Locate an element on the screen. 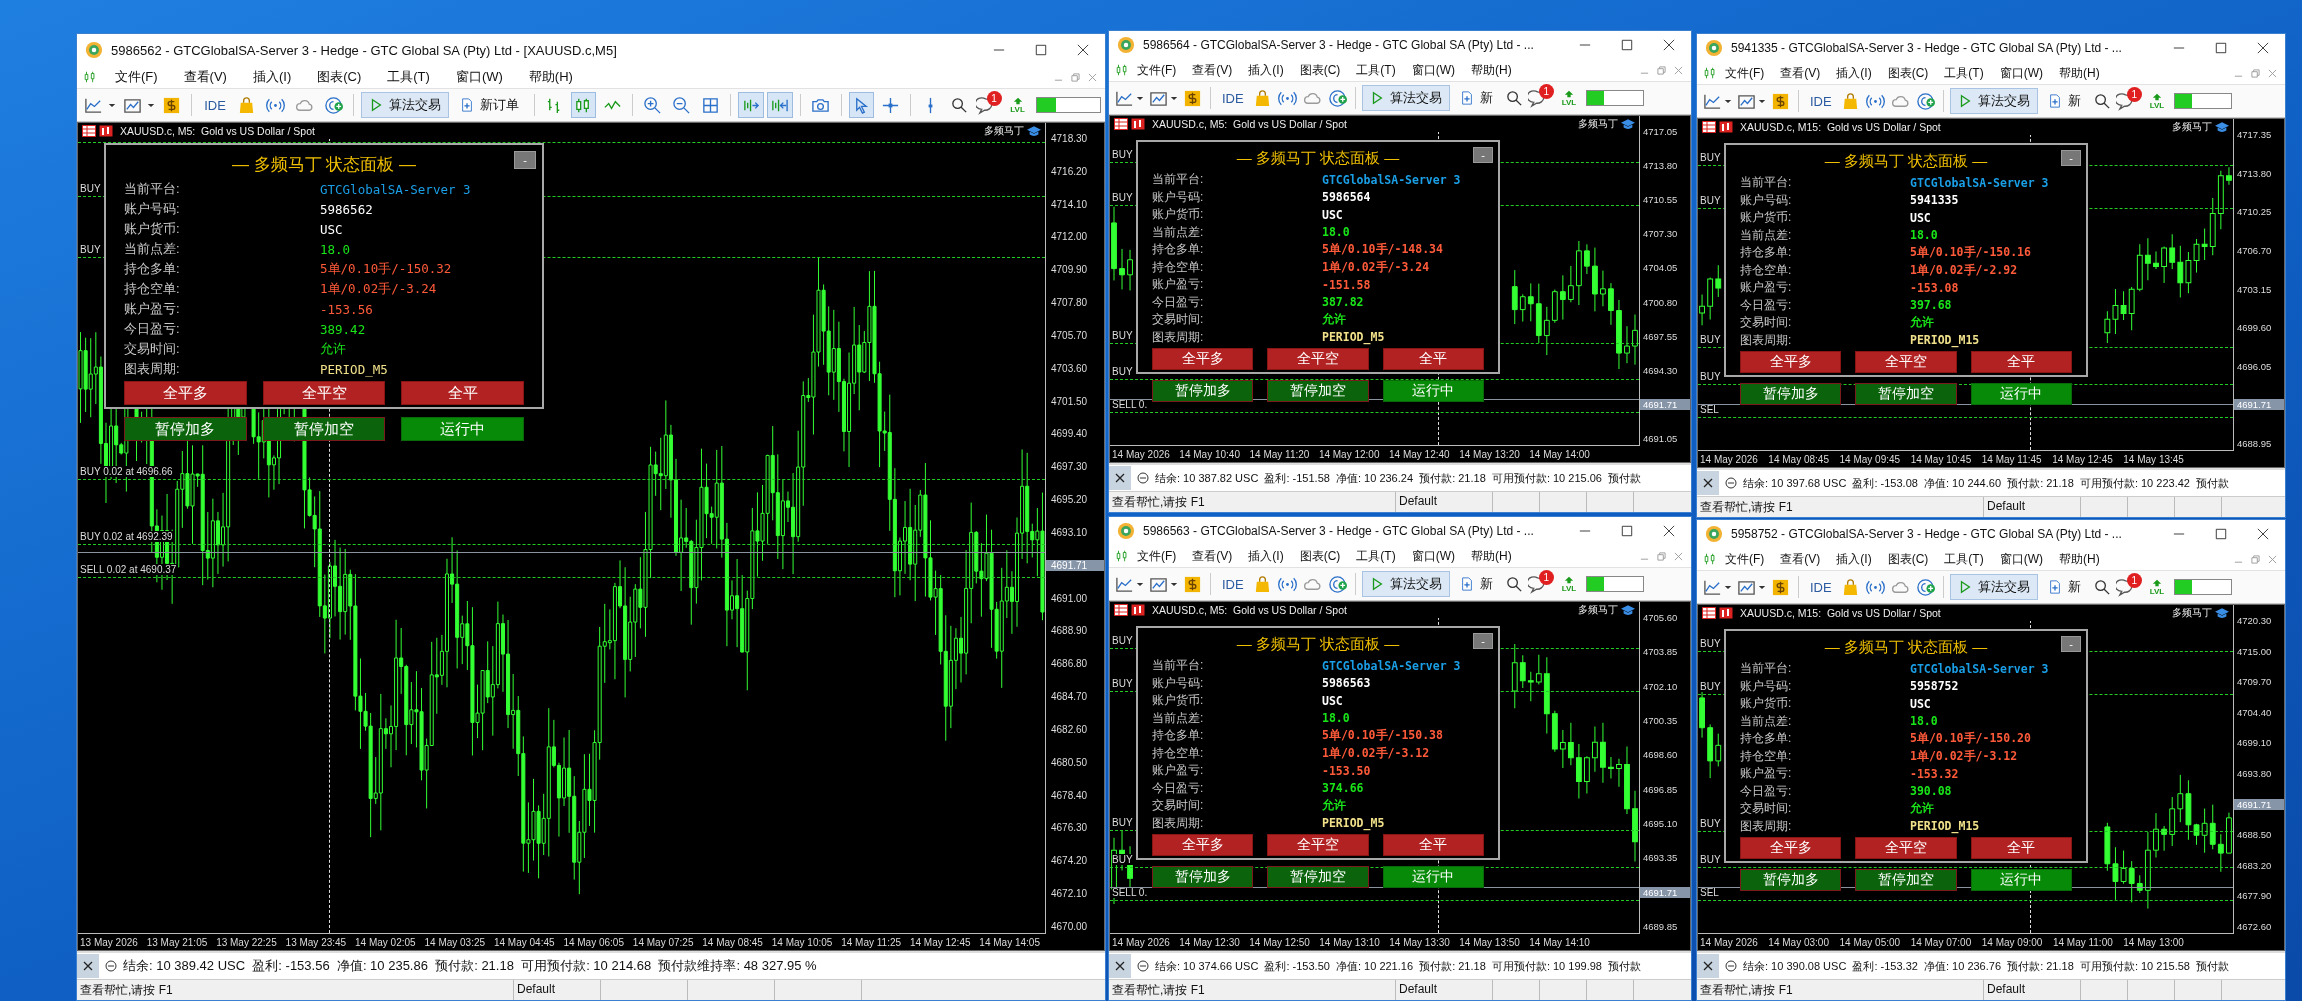 The image size is (2302, 1001). new-order-button: 新订单 is located at coordinates (489, 105).